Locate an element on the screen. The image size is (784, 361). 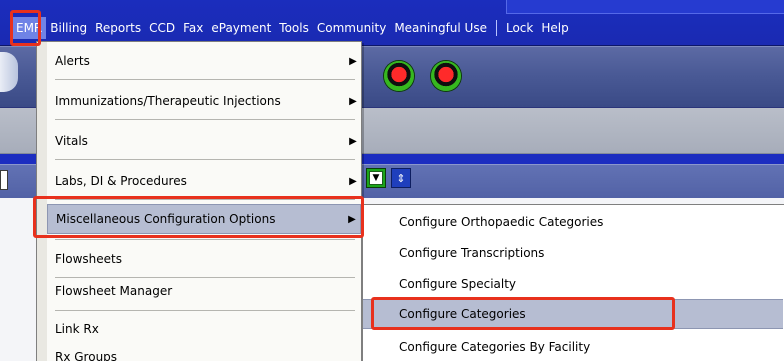
submenu-item-label: Configure Transcriptions is located at coordinates (472, 253).